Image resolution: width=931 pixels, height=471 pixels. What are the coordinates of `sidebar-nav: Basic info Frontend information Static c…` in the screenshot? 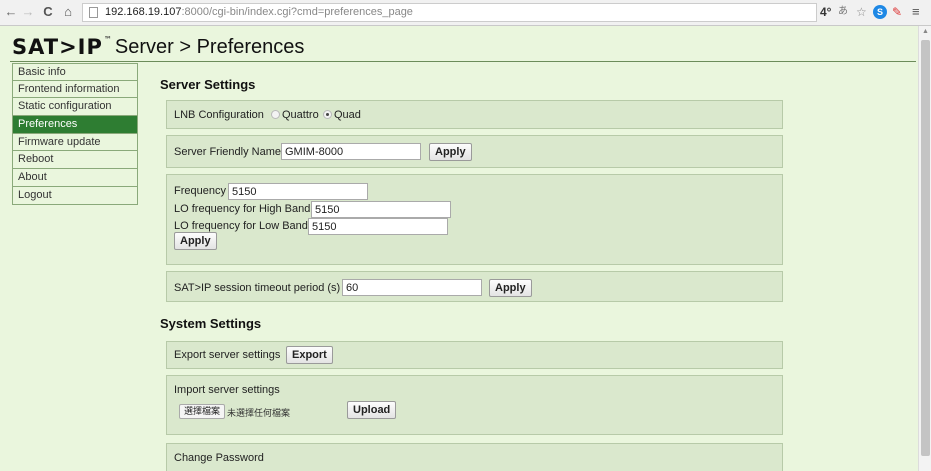 It's located at (75, 134).